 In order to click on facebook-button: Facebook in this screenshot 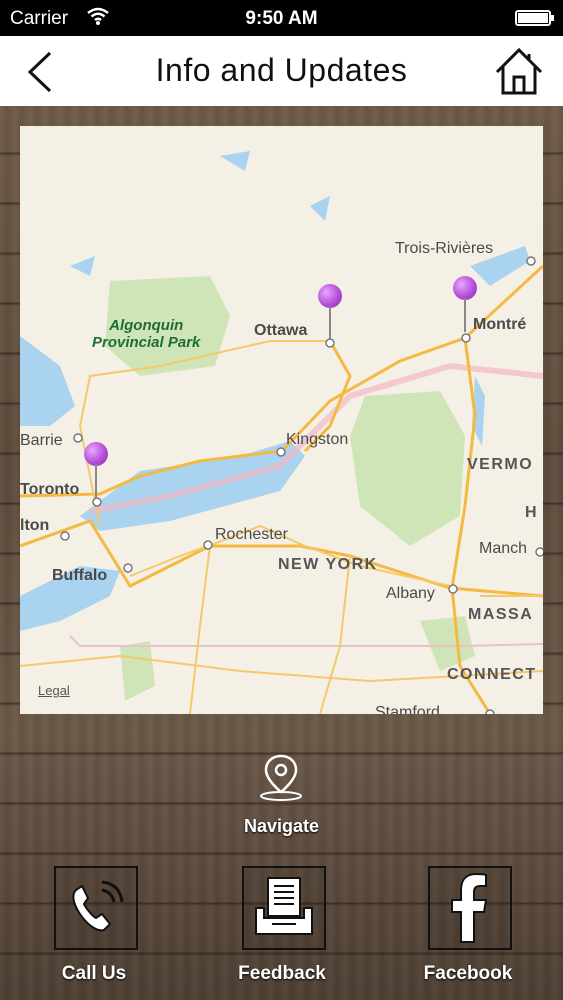, I will do `click(470, 933)`.